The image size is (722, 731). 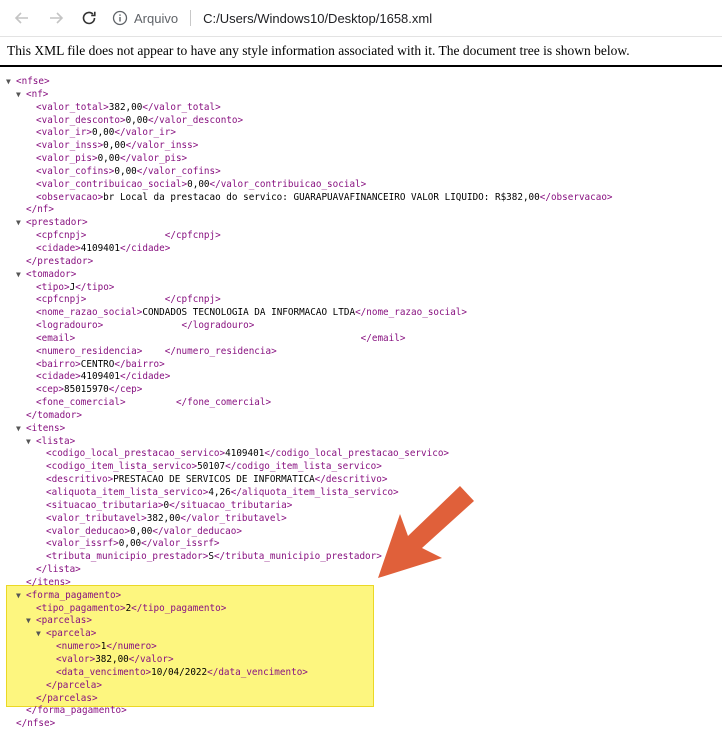 I want to click on xml-close-tag: </data_vencimento>, so click(x=257, y=672).